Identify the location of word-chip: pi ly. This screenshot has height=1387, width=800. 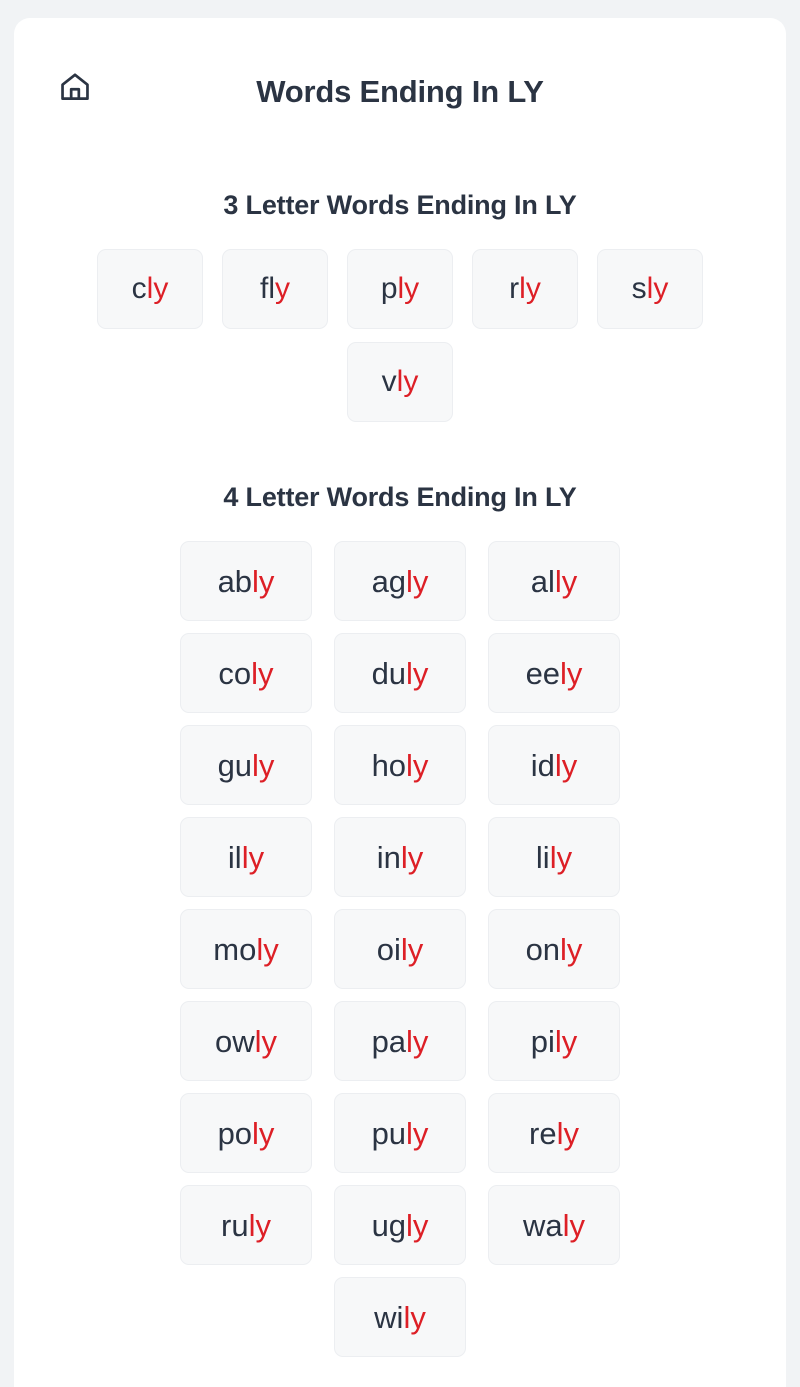
(554, 1041).